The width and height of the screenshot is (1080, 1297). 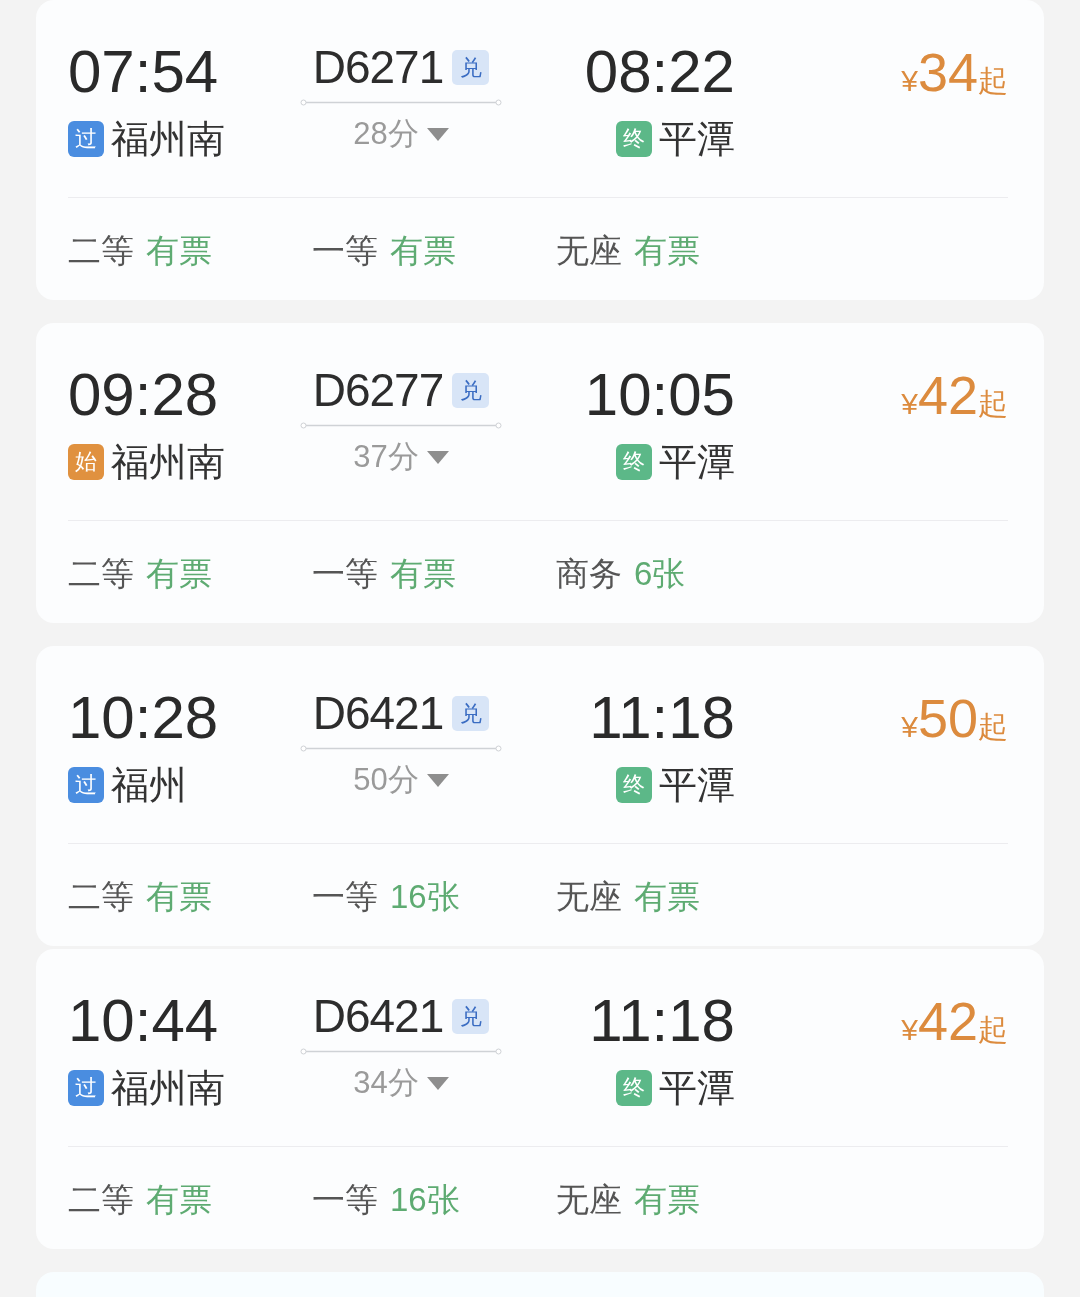 I want to click on price-label: ¥34起, so click(x=954, y=73).